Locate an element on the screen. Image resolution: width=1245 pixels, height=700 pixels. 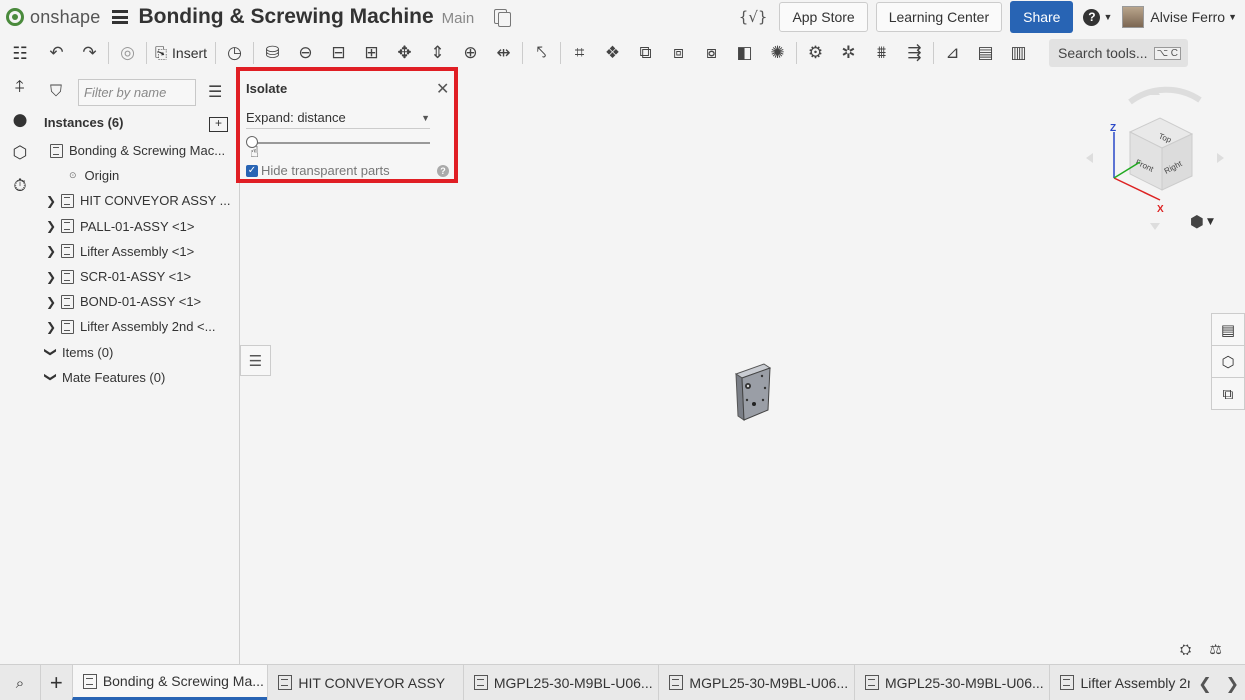
insert-button: ⎘ Insert is located at coordinates (181, 53).